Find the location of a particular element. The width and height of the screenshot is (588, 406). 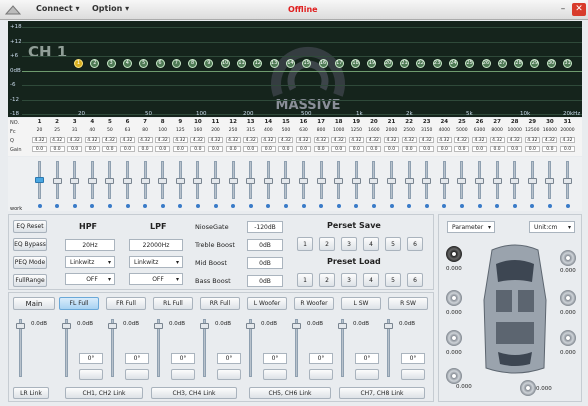

band-node: 24 is located at coordinates (453, 63).